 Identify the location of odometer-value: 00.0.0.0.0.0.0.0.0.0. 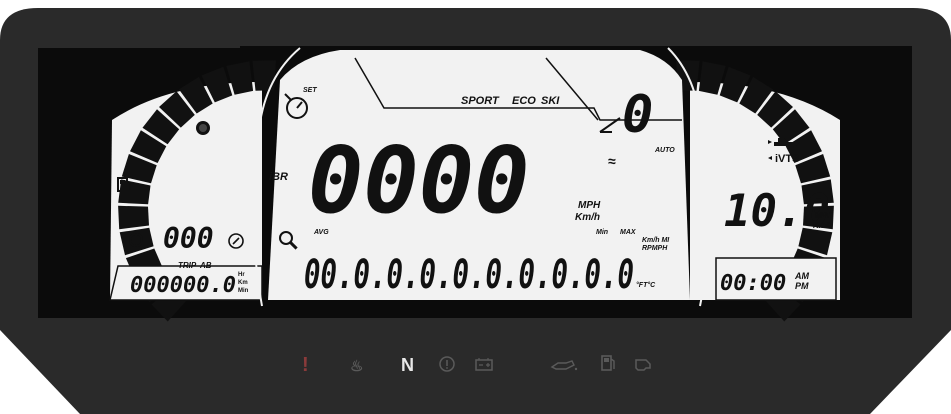
(469, 275).